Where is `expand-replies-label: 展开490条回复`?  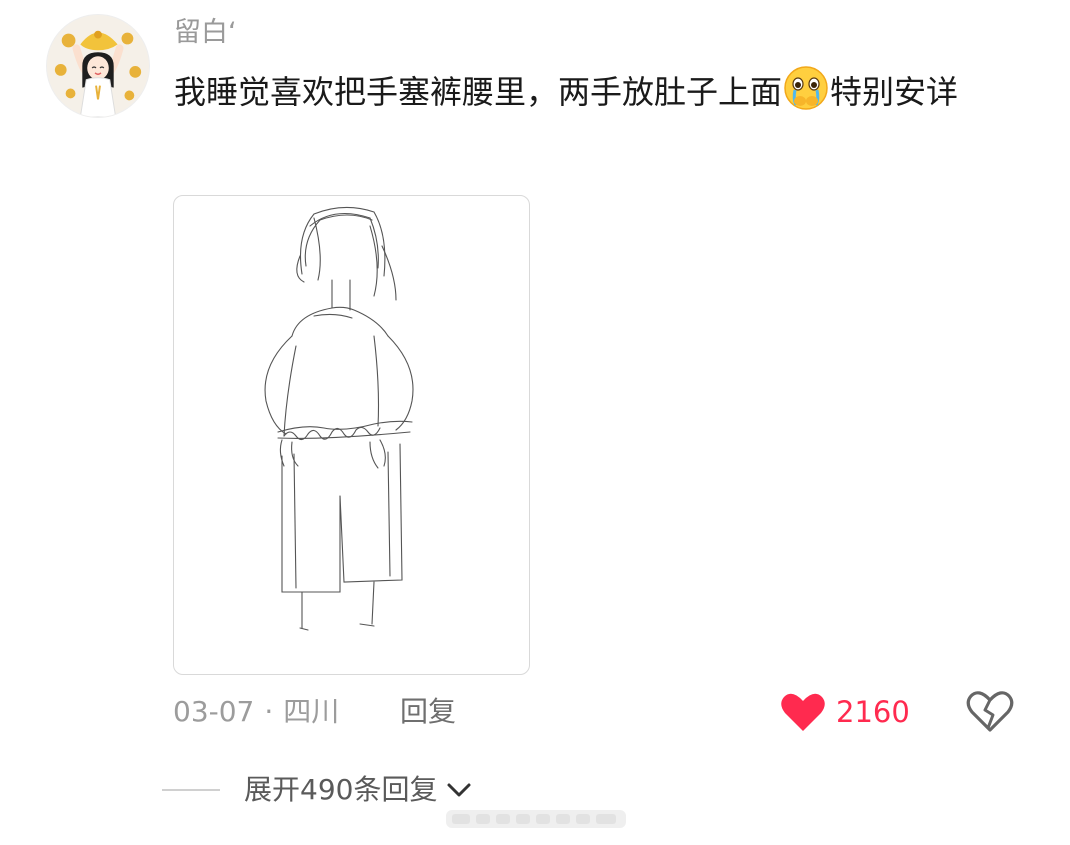
expand-replies-label: 展开490条回复 is located at coordinates (341, 789).